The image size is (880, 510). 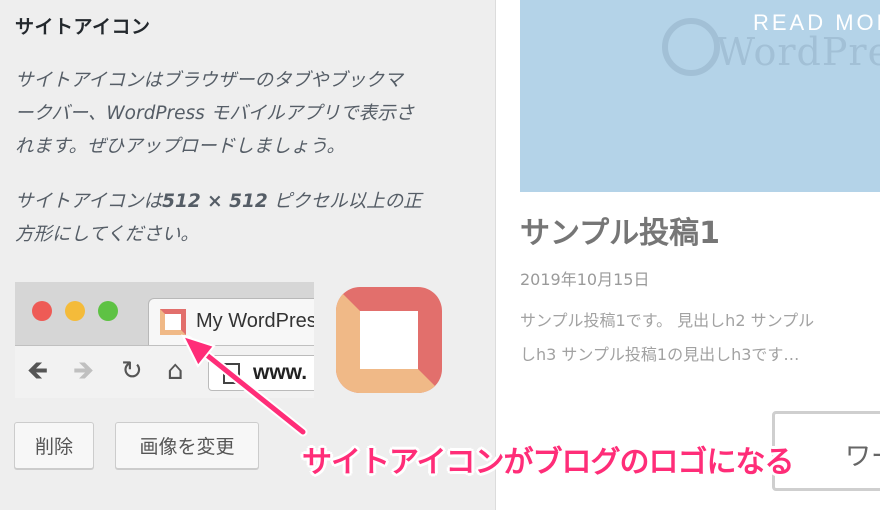 I want to click on favicon-icon, so click(x=173, y=322).